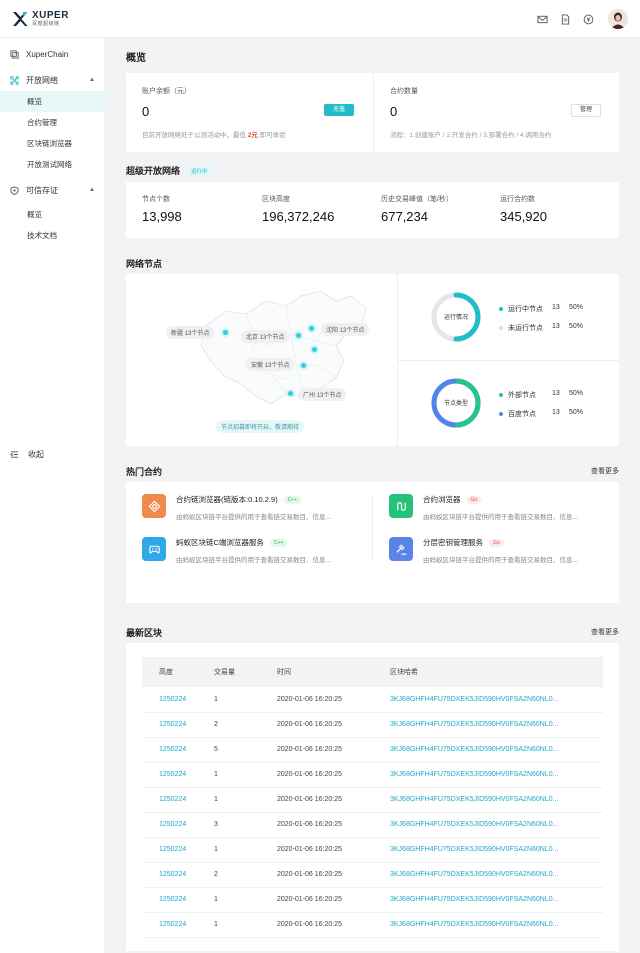 The height and width of the screenshot is (953, 640). What do you see at coordinates (252, 338) in the screenshot?
I see `tag-name: 北京` at bounding box center [252, 338].